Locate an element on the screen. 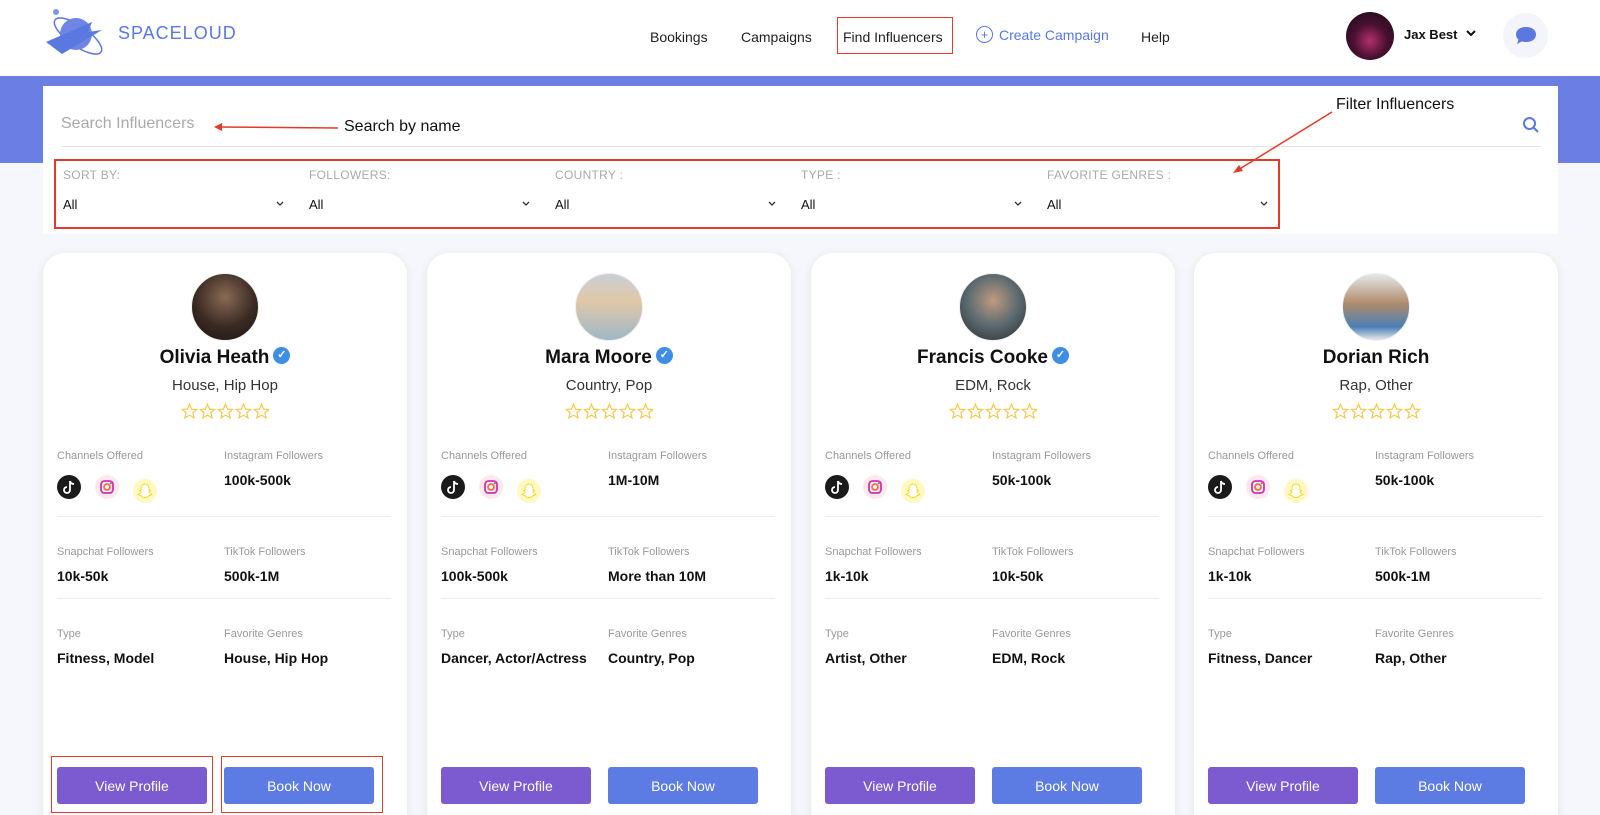 This screenshot has height=815, width=1600. filter-followers: FOLLOWERS: All is located at coordinates (420, 193).